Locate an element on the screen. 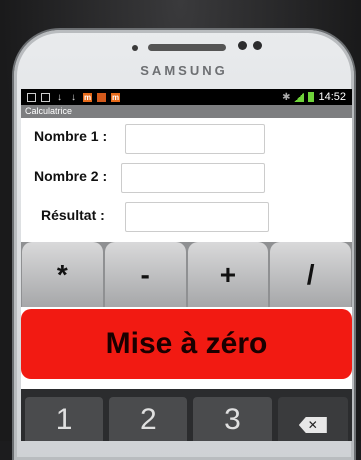  multiply-button: * is located at coordinates (62, 274).